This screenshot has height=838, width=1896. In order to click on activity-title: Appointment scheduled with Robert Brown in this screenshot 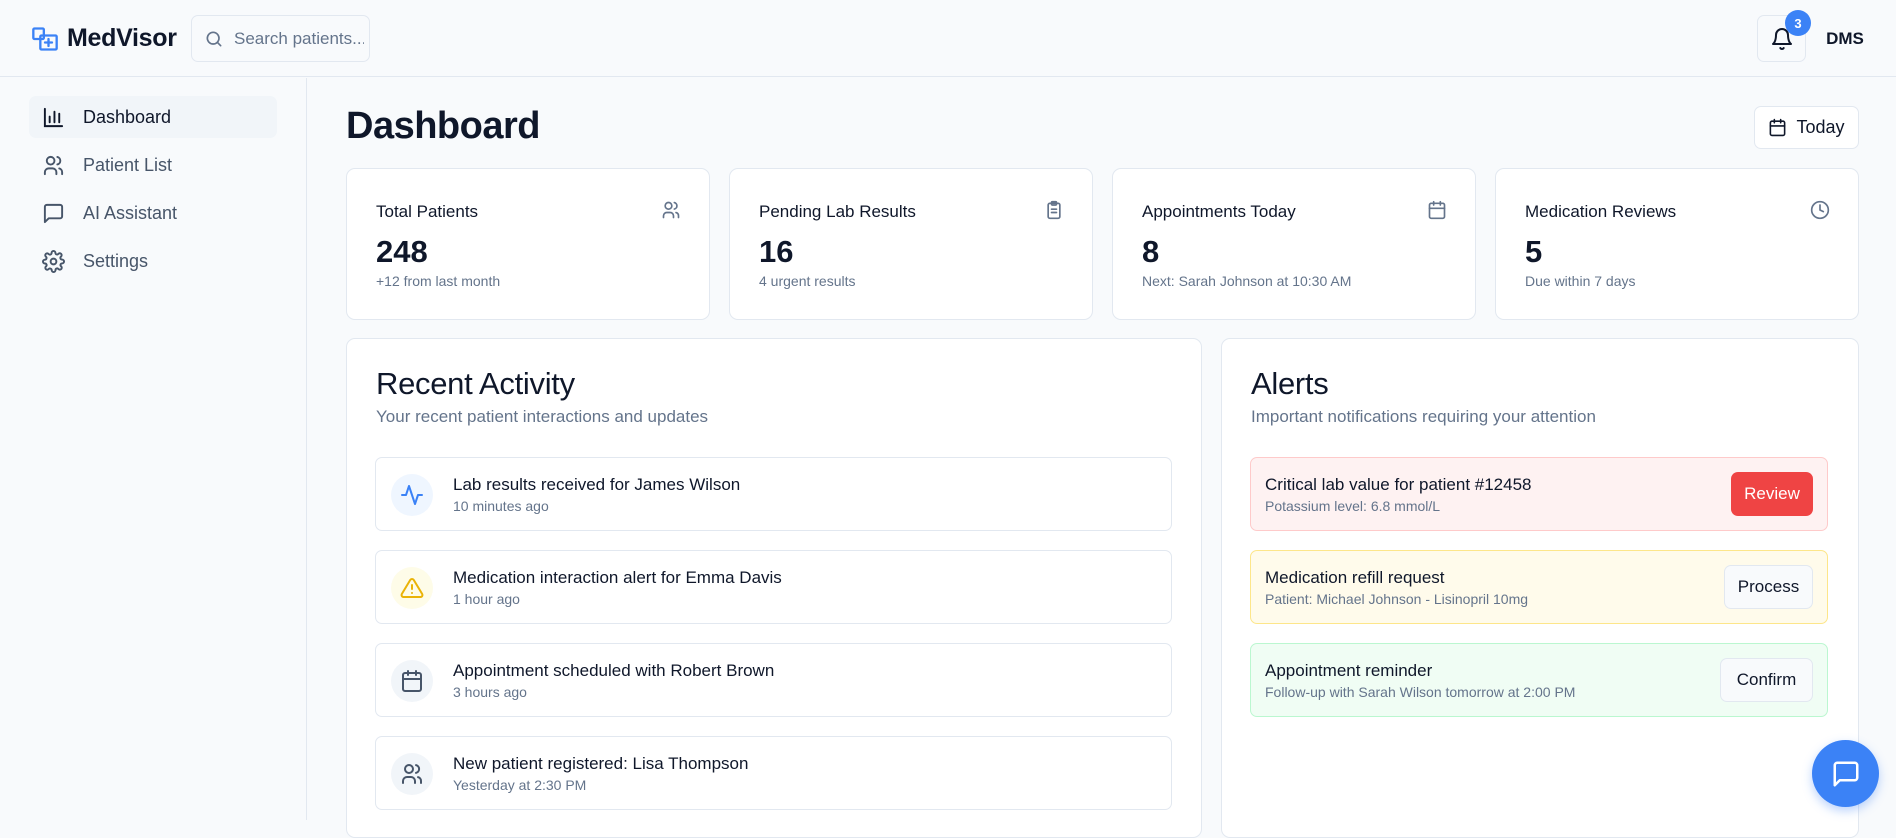, I will do `click(614, 670)`.